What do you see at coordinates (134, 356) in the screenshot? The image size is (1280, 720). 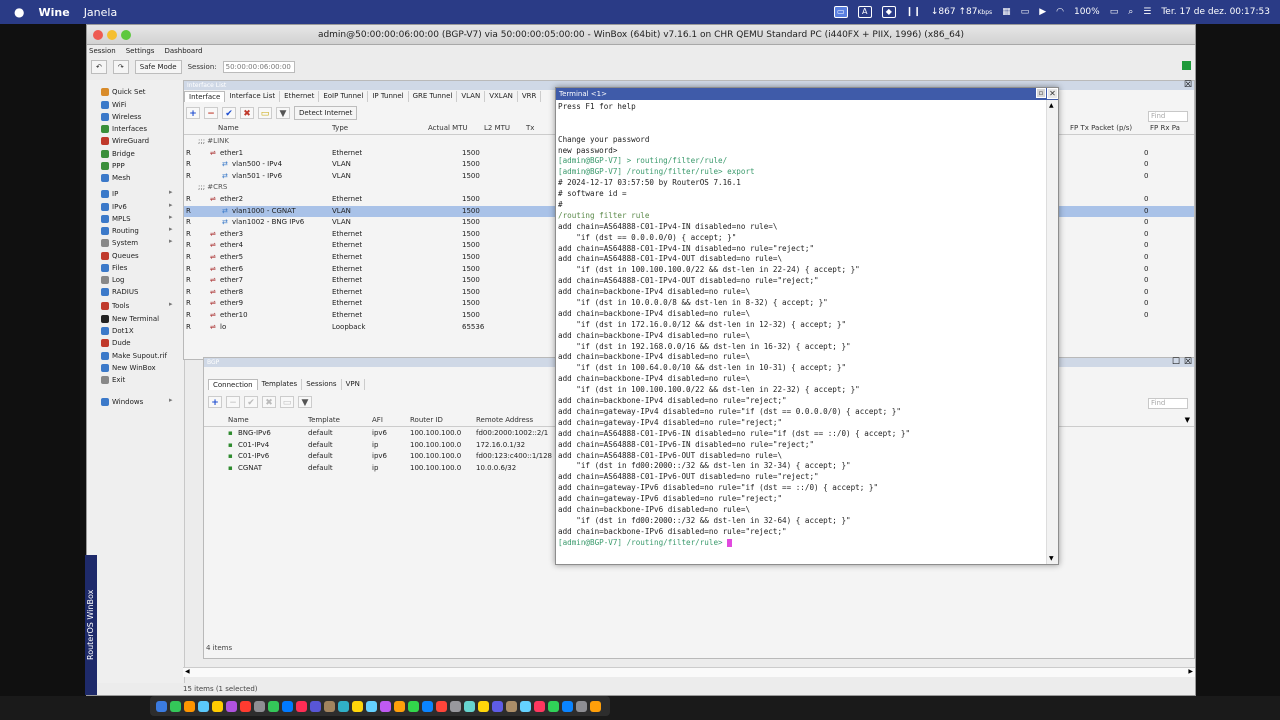 I see `sidebar-item: Make Supout.rif` at bounding box center [134, 356].